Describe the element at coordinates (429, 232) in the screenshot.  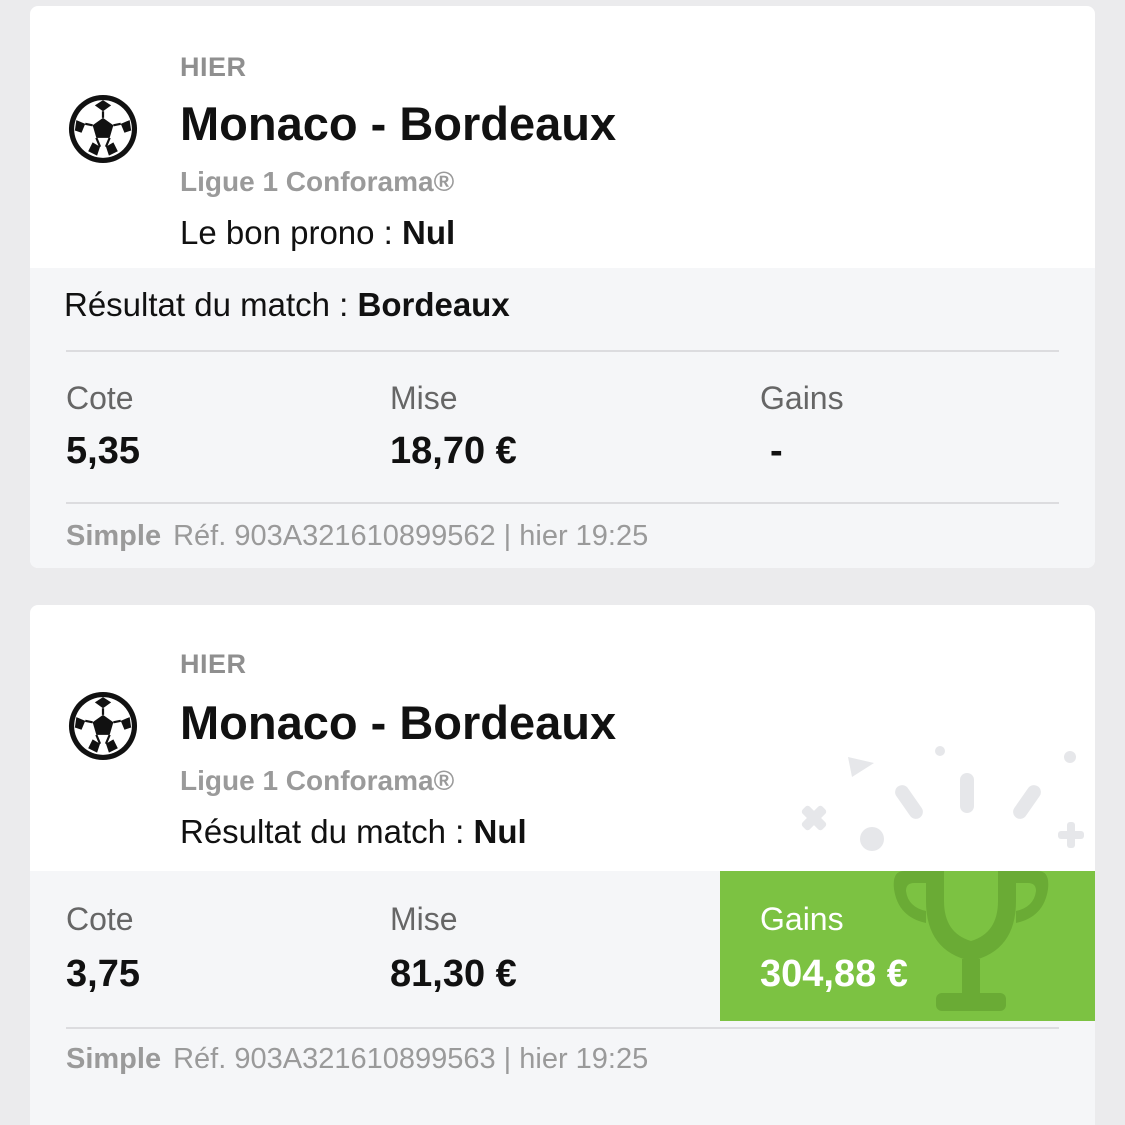
I see `prediction-value: Nul` at that location.